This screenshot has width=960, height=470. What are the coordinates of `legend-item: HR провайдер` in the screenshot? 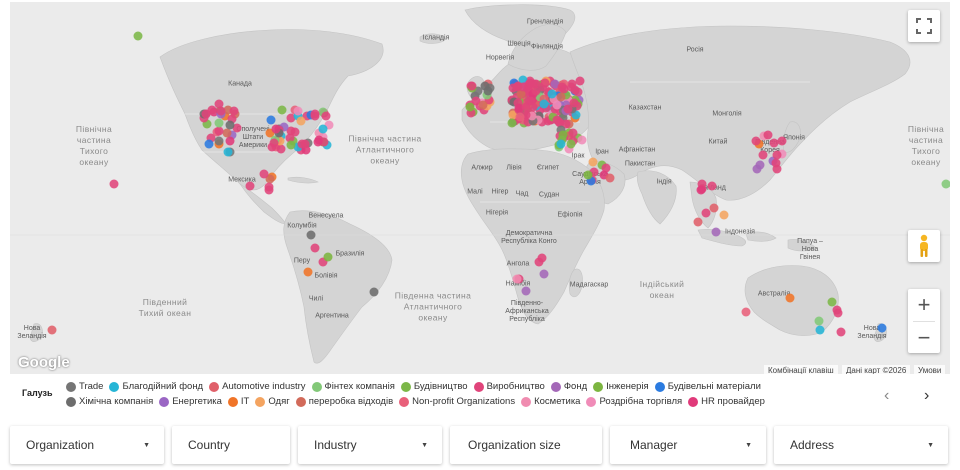 It's located at (726, 401).